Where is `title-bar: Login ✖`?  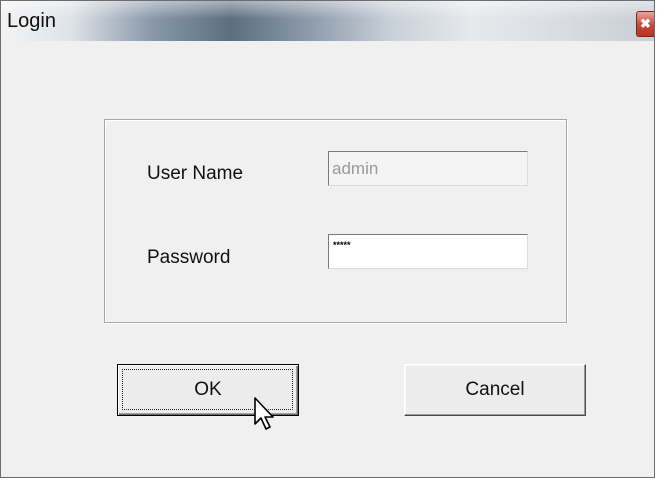
title-bar: Login ✖ is located at coordinates (327, 21).